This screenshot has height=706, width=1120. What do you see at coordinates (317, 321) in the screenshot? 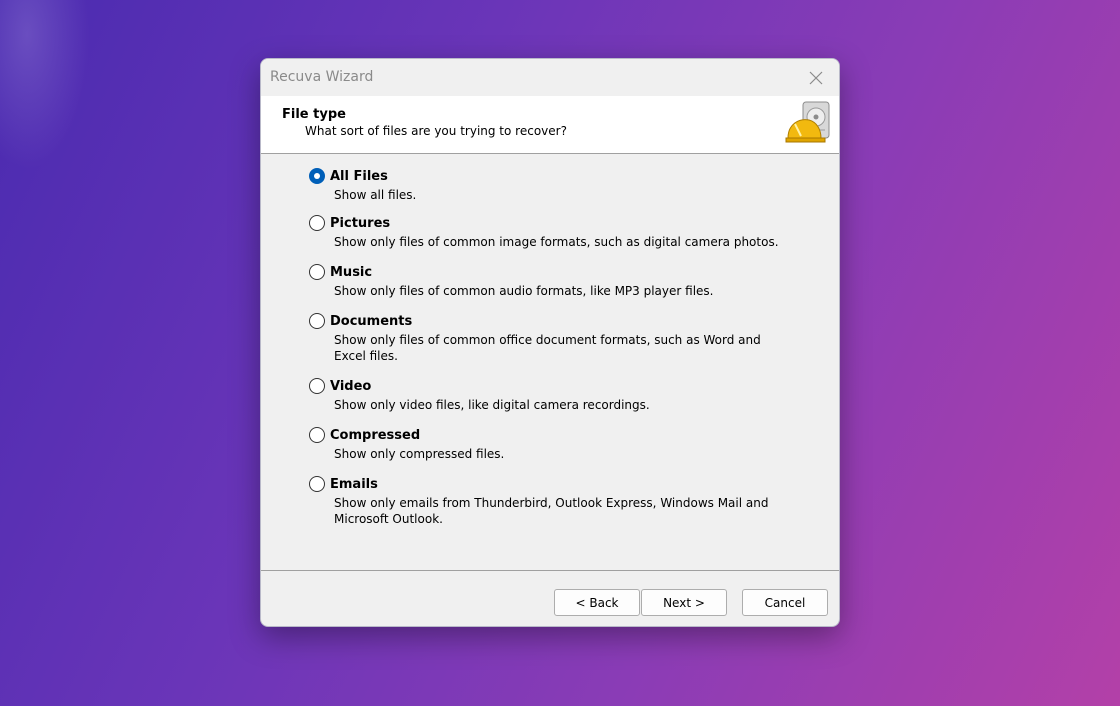
I see `radio-documents` at bounding box center [317, 321].